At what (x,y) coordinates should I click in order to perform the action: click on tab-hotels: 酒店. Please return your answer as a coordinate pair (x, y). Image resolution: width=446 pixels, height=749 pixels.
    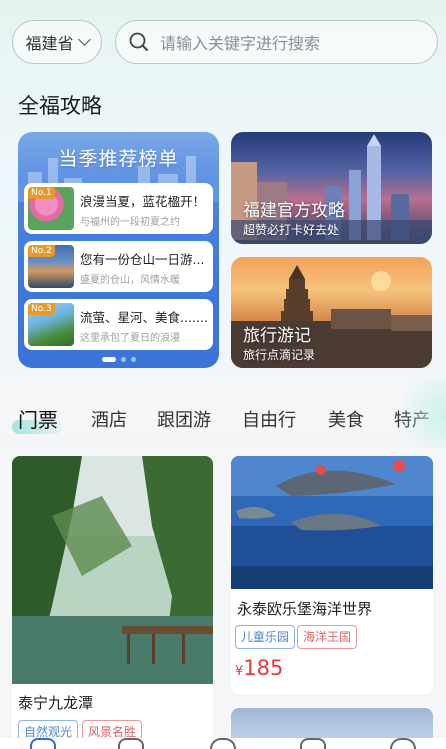
    Looking at the image, I should click on (109, 419).